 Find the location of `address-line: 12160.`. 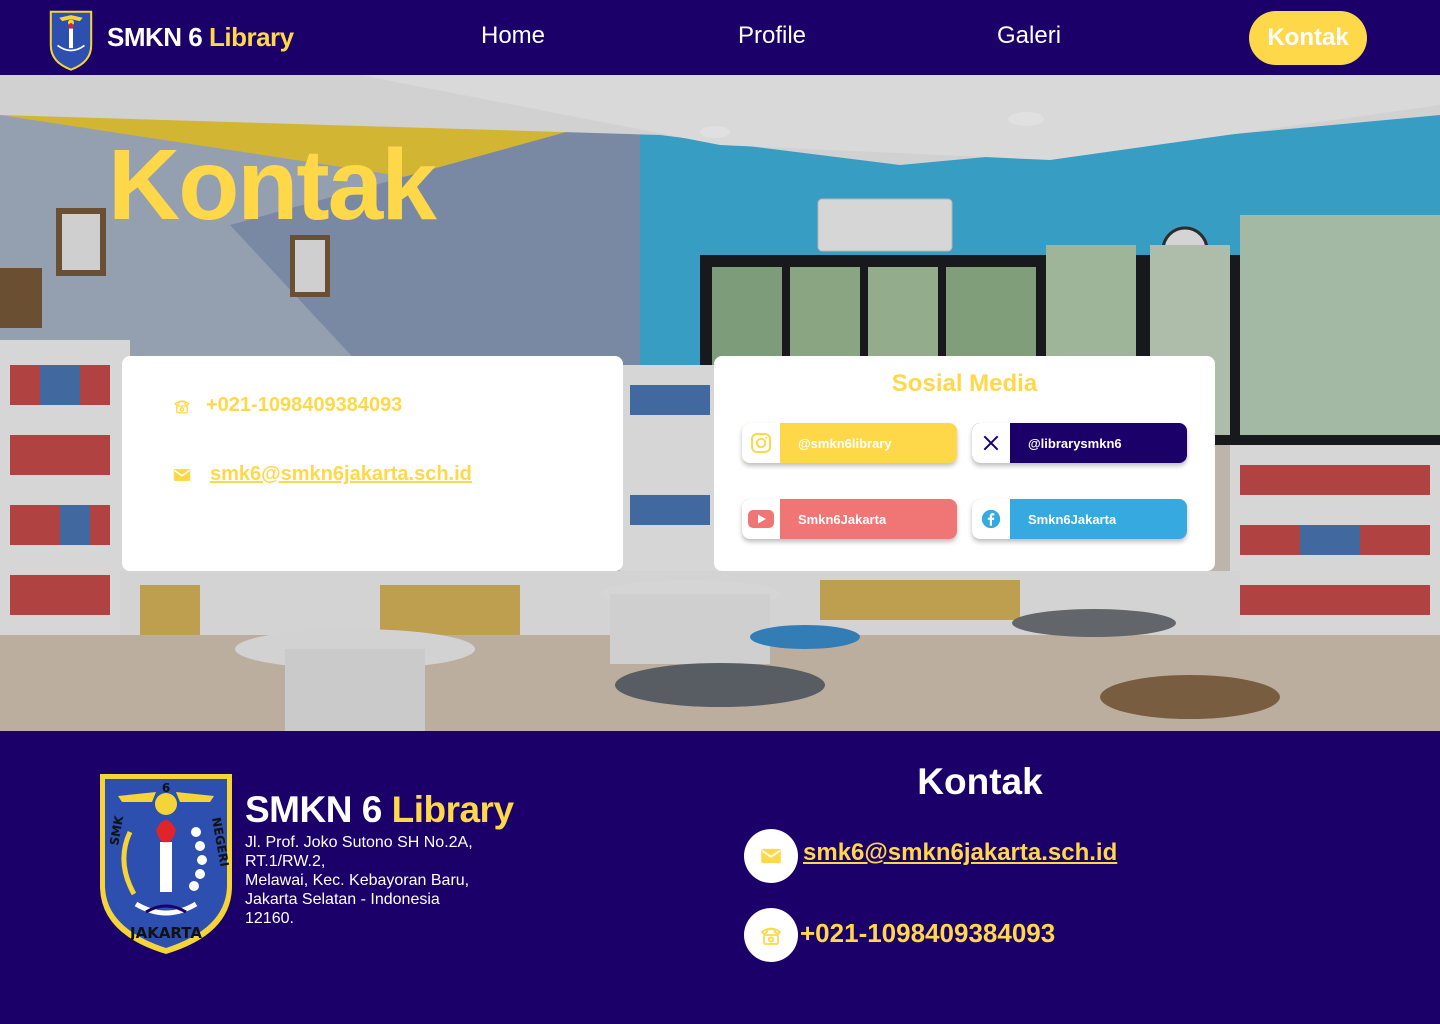

address-line: 12160. is located at coordinates (269, 918).